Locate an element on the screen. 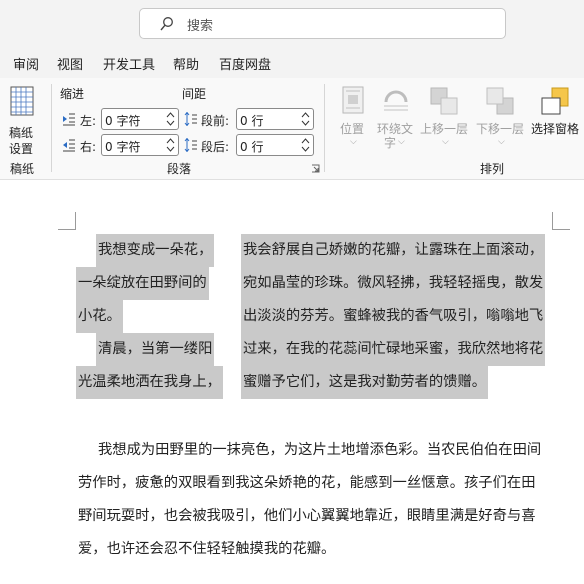  dialog-launcher-icon is located at coordinates (315, 168).